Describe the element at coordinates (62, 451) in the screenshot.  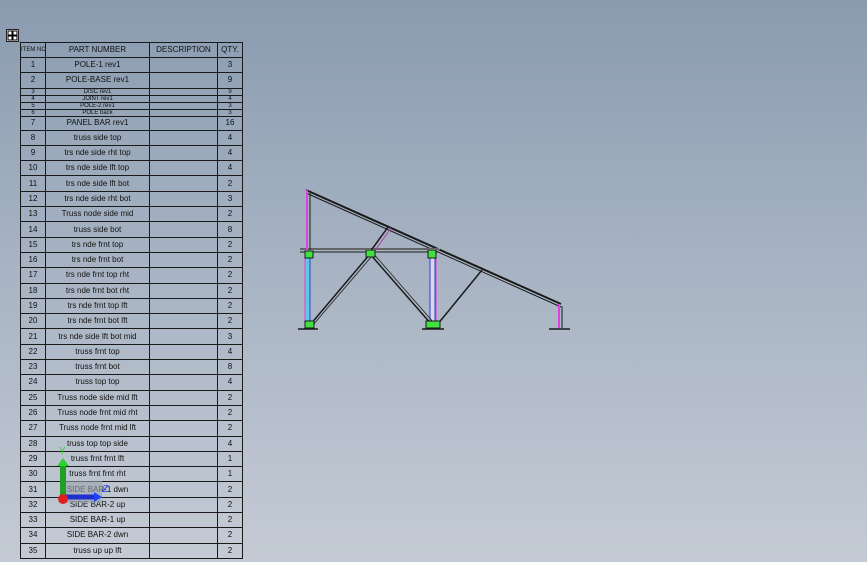
I see `triad-y-label: Y` at that location.